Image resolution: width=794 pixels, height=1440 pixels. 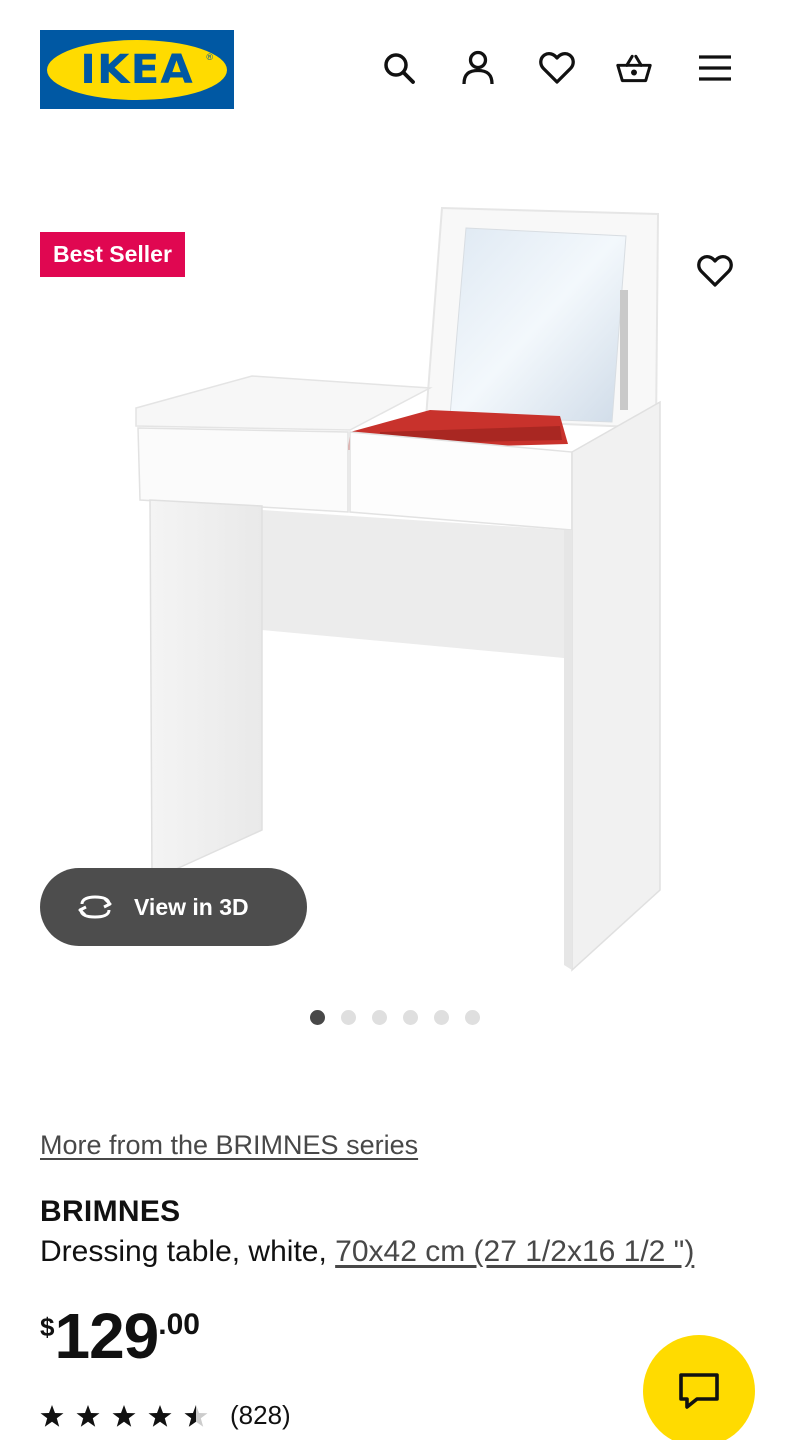 I want to click on series-link: More from the BRIMNES series, so click(x=229, y=1145).